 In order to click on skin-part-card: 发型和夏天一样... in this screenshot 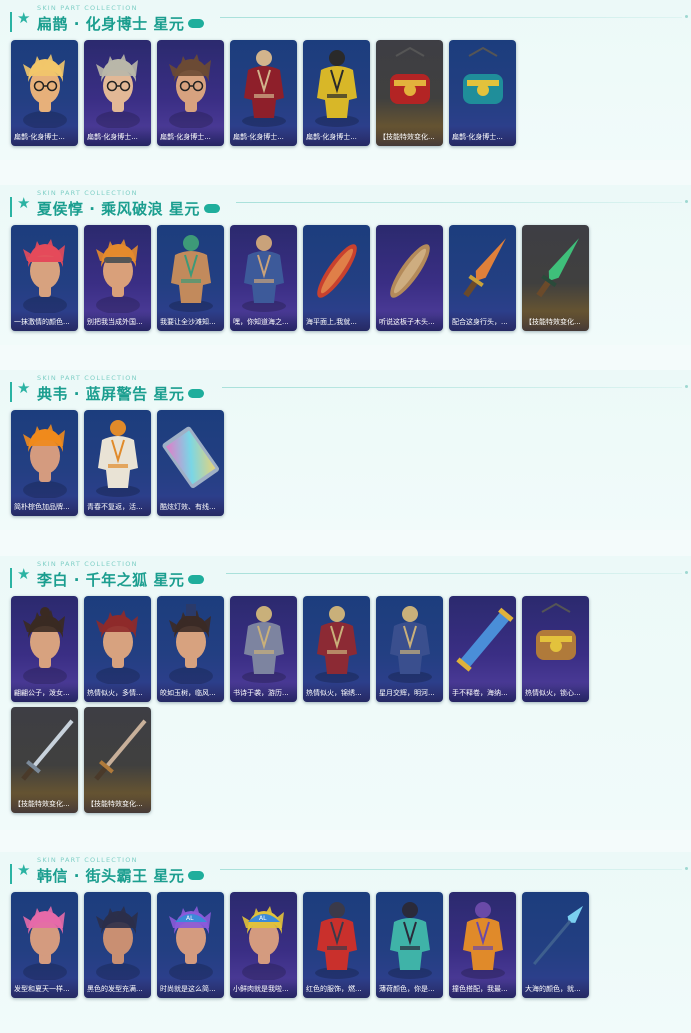, I will do `click(44, 945)`.